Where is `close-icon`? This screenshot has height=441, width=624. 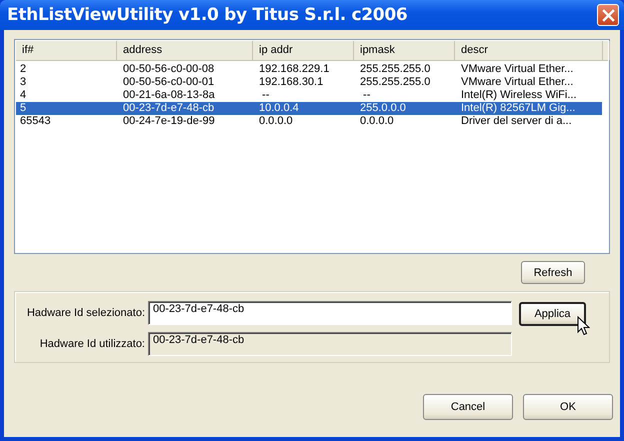 close-icon is located at coordinates (608, 15).